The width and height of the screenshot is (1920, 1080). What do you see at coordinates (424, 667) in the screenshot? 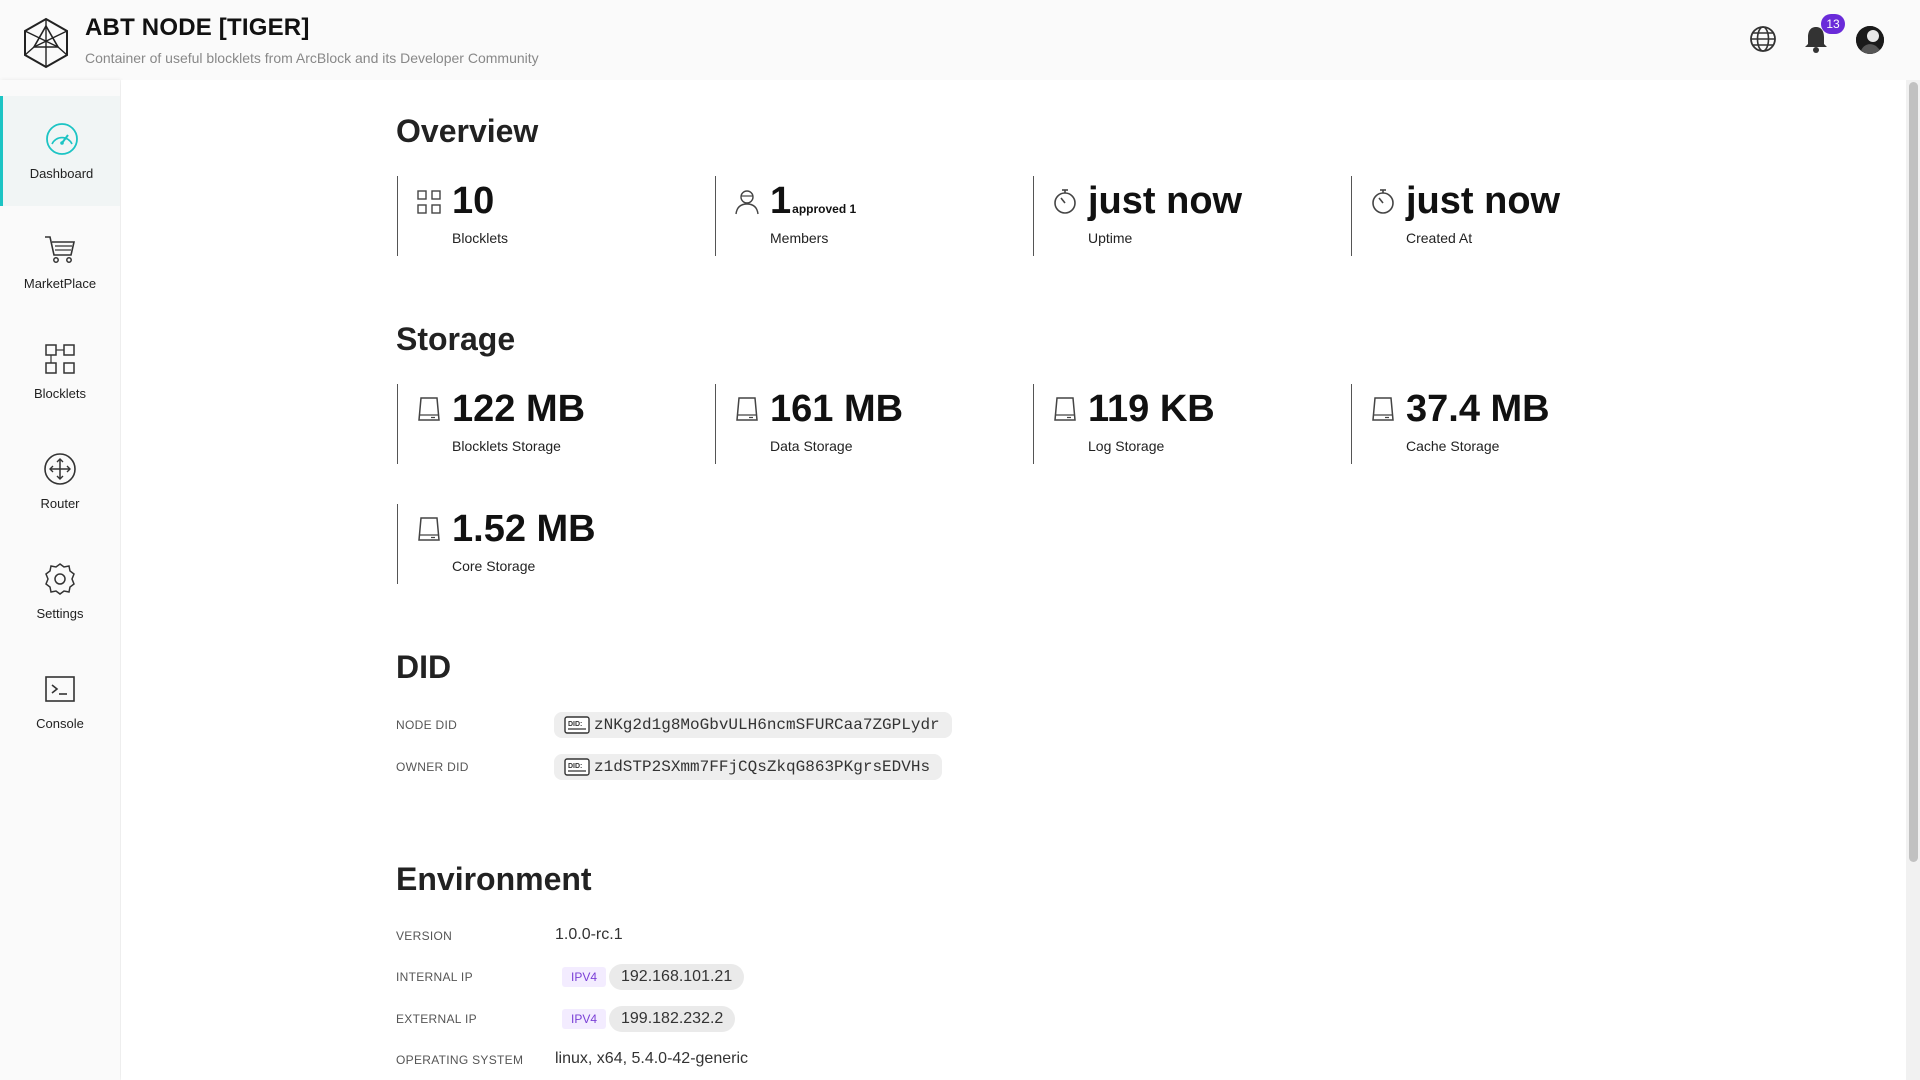
I see `did-title: DID` at bounding box center [424, 667].